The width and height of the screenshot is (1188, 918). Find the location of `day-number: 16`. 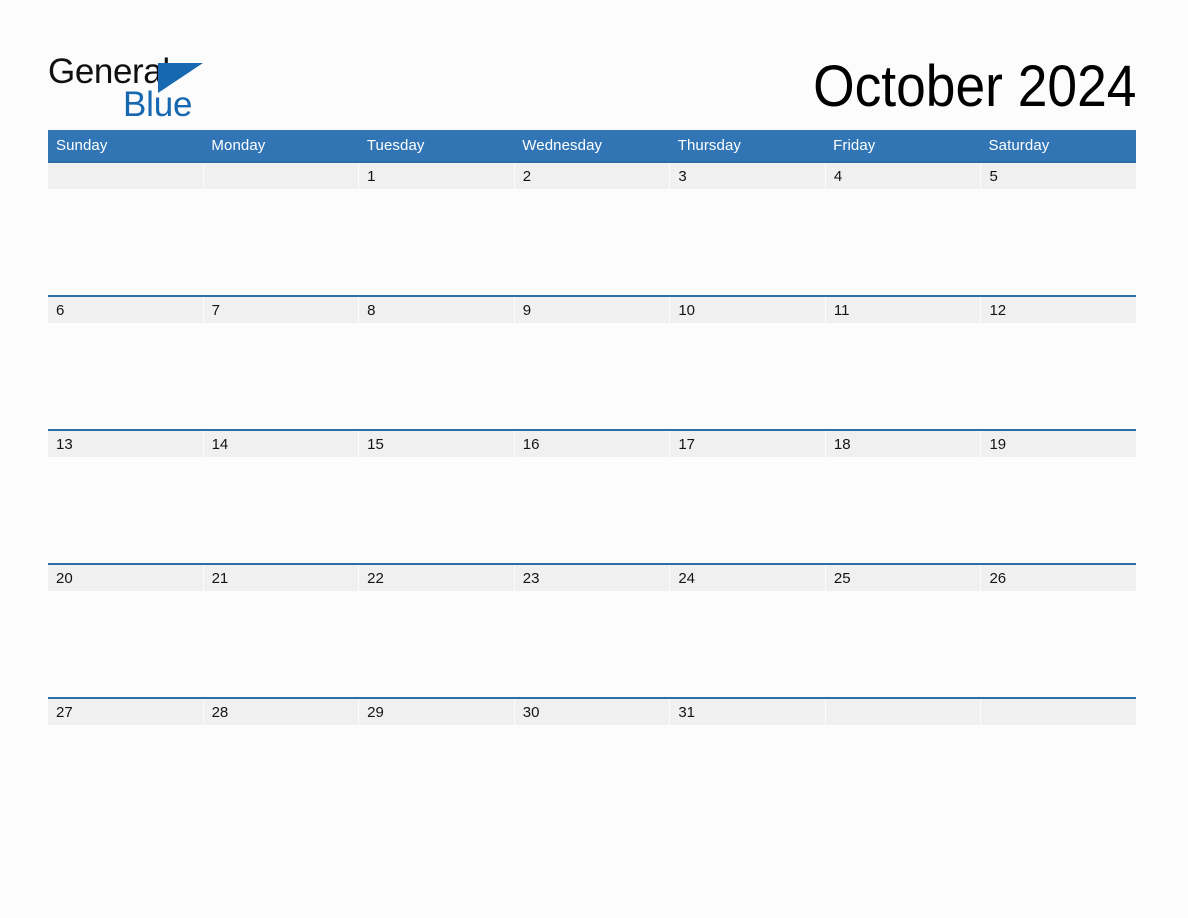

day-number: 16 is located at coordinates (592, 444).